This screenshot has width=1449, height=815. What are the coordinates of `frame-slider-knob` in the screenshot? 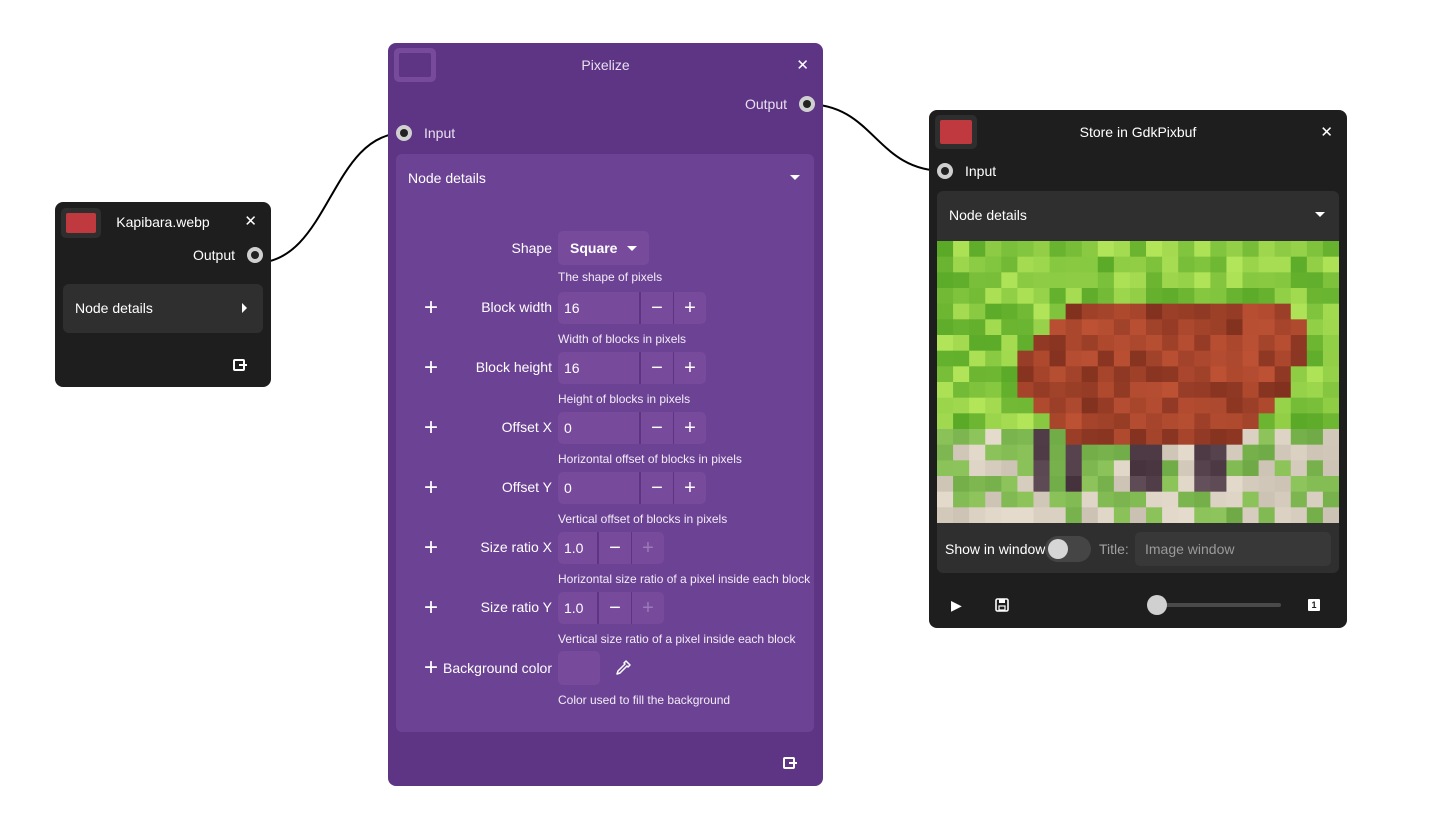 It's located at (1157, 605).